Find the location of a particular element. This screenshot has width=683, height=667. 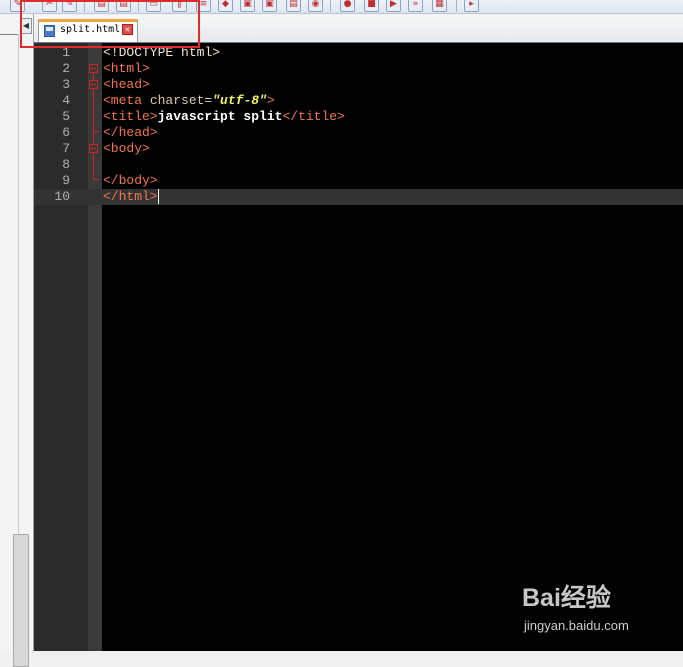

line-number: 4 is located at coordinates (66, 100).